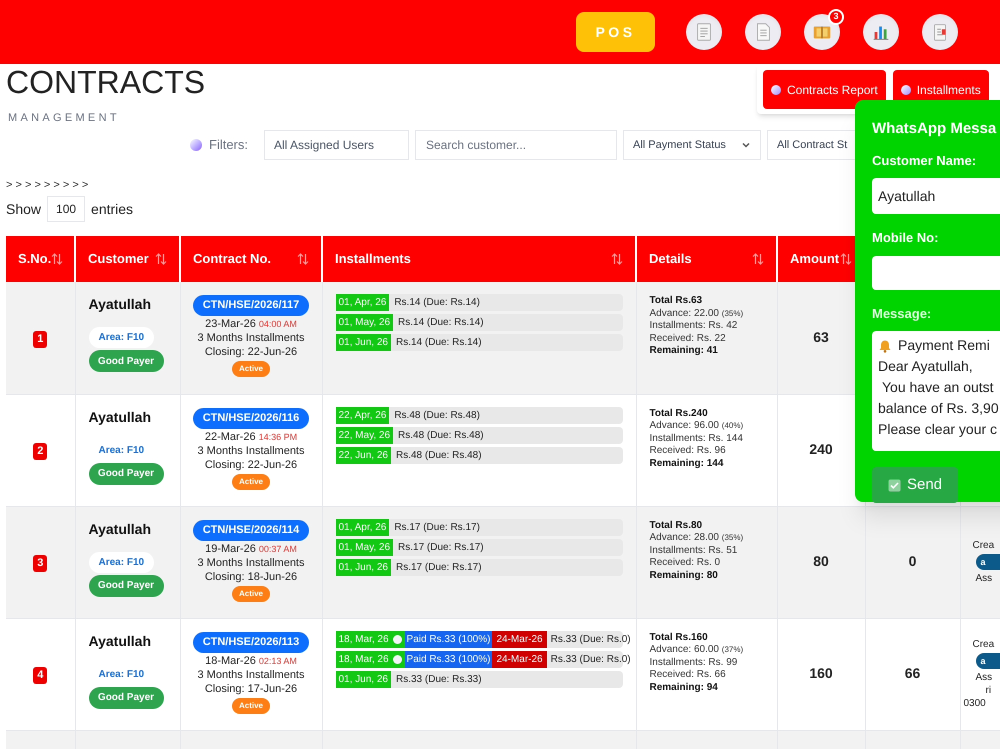  What do you see at coordinates (448, 659) in the screenshot?
I see `paid-label: Paid Rs.33 (100%)` at bounding box center [448, 659].